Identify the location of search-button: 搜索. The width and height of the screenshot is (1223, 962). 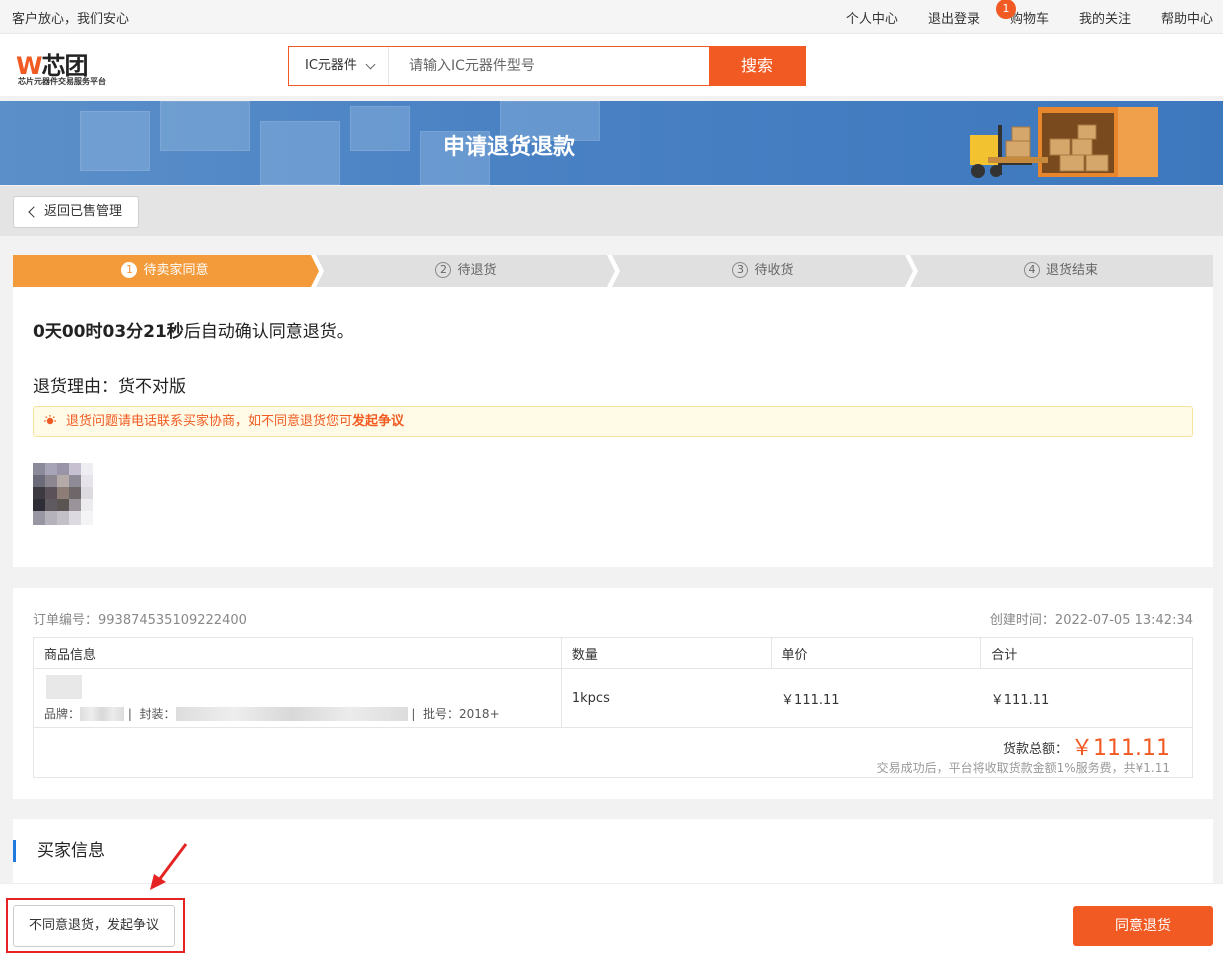
(757, 66).